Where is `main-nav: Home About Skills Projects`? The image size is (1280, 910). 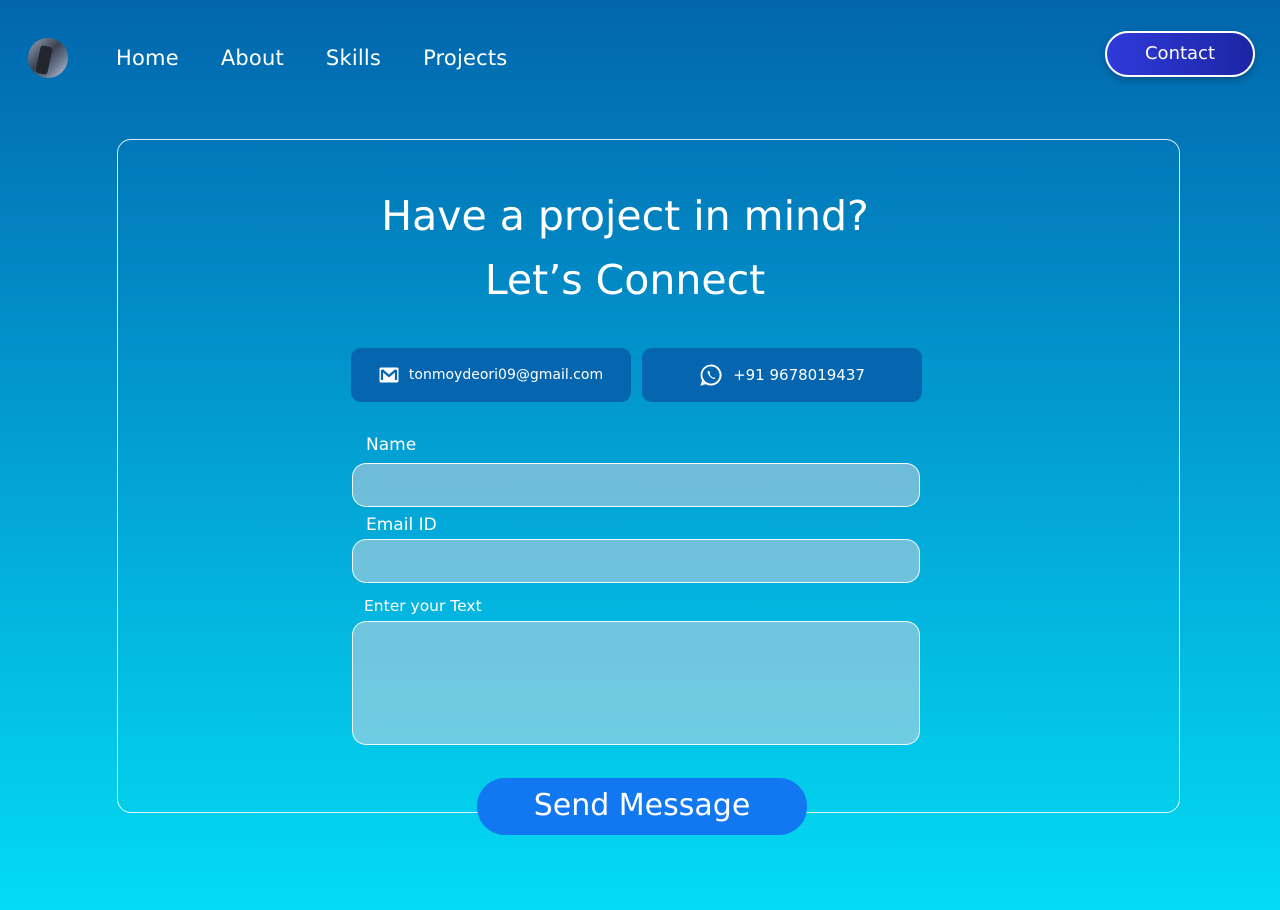
main-nav: Home About Skills Projects is located at coordinates (332, 58).